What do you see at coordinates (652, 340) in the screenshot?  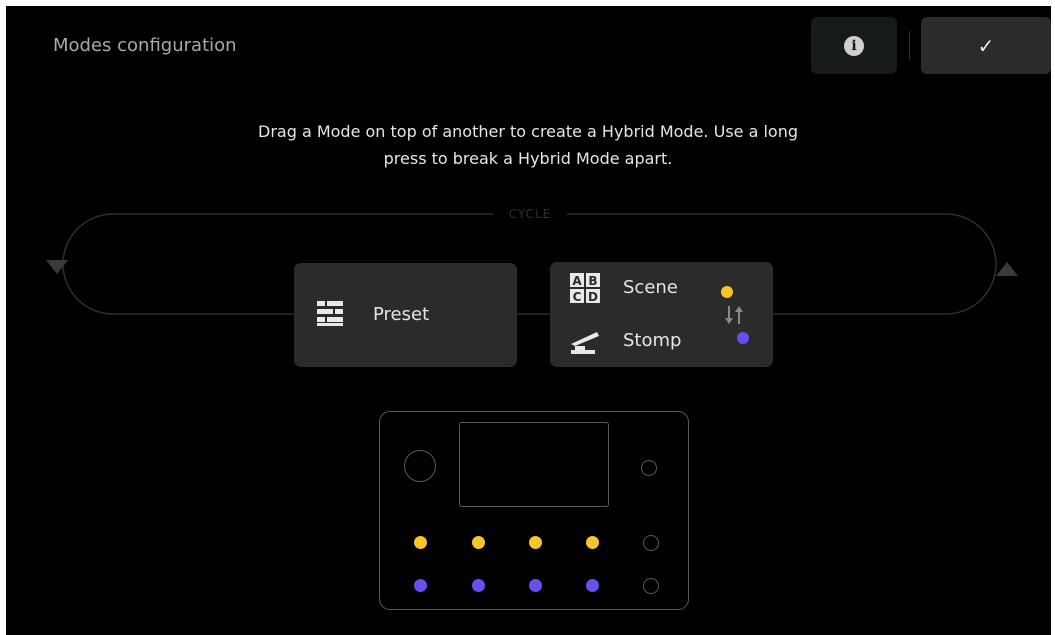 I see `mode-label-stomp: Stomp` at bounding box center [652, 340].